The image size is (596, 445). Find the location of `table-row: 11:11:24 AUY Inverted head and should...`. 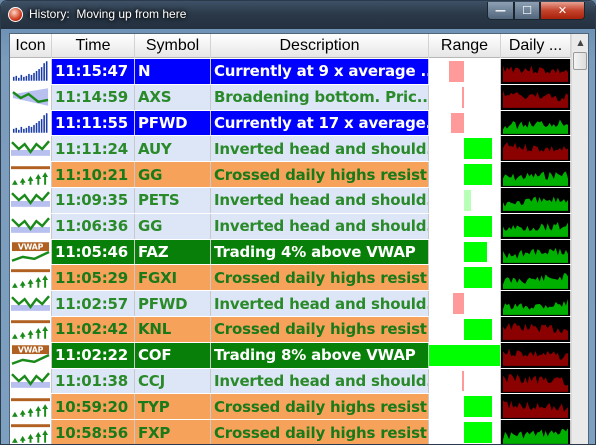

table-row: 11:11:24 AUY Inverted head and should... is located at coordinates (290, 149).